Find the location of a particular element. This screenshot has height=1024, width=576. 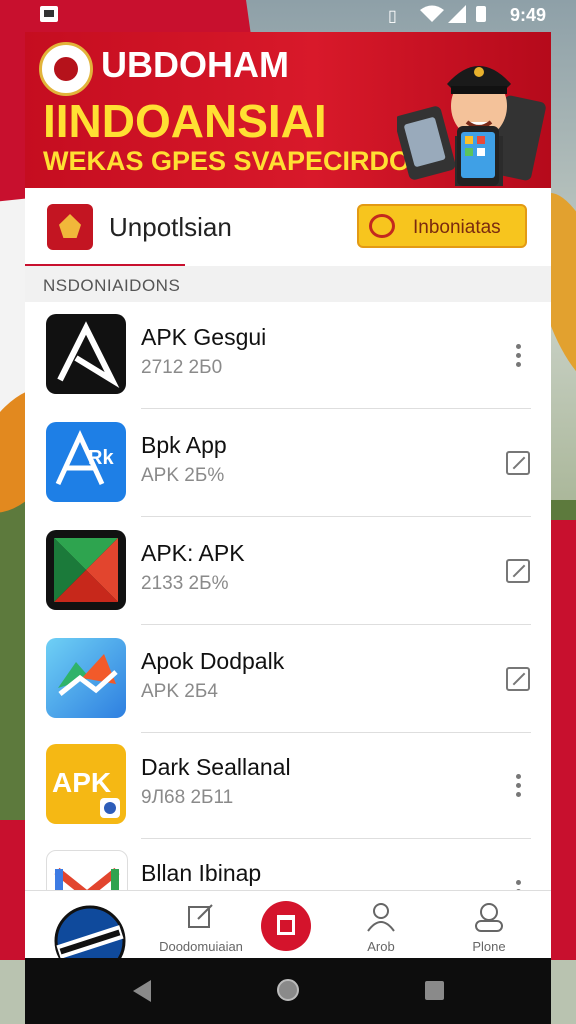

status-time: 9:49 is located at coordinates (527, 15).